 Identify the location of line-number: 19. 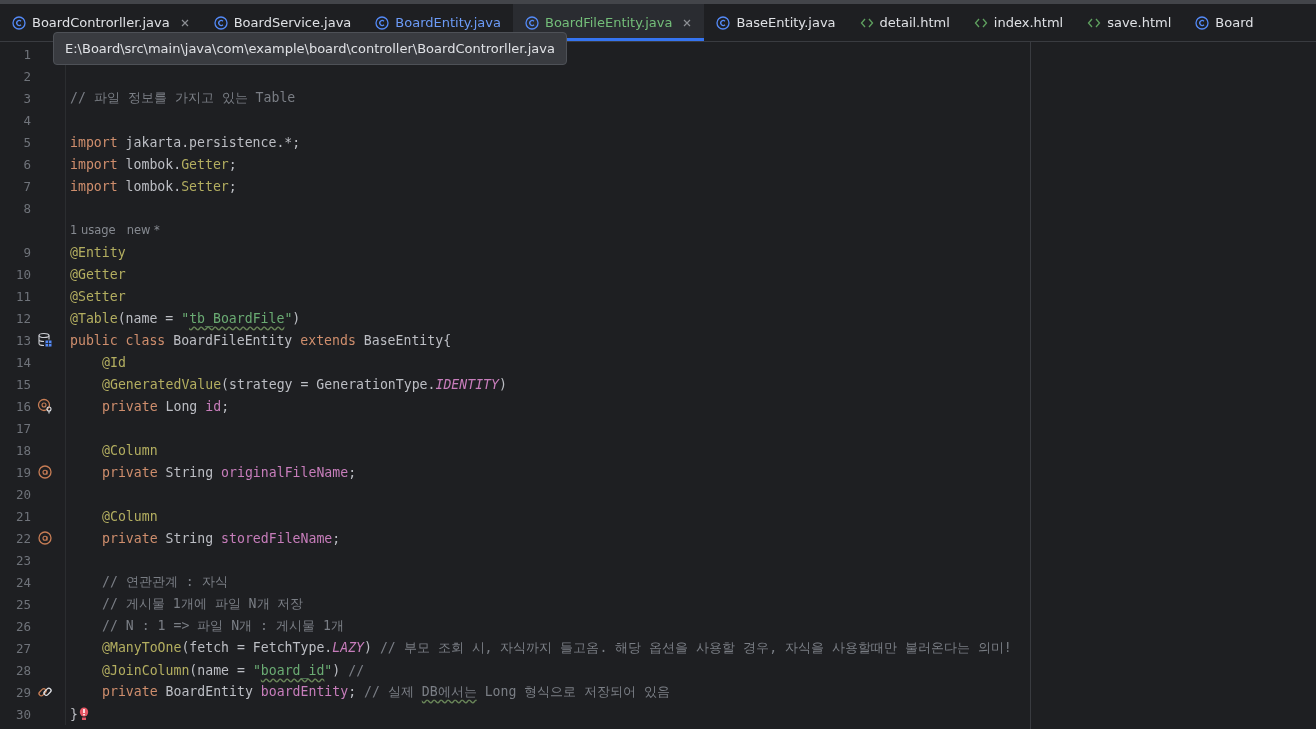
(22, 472).